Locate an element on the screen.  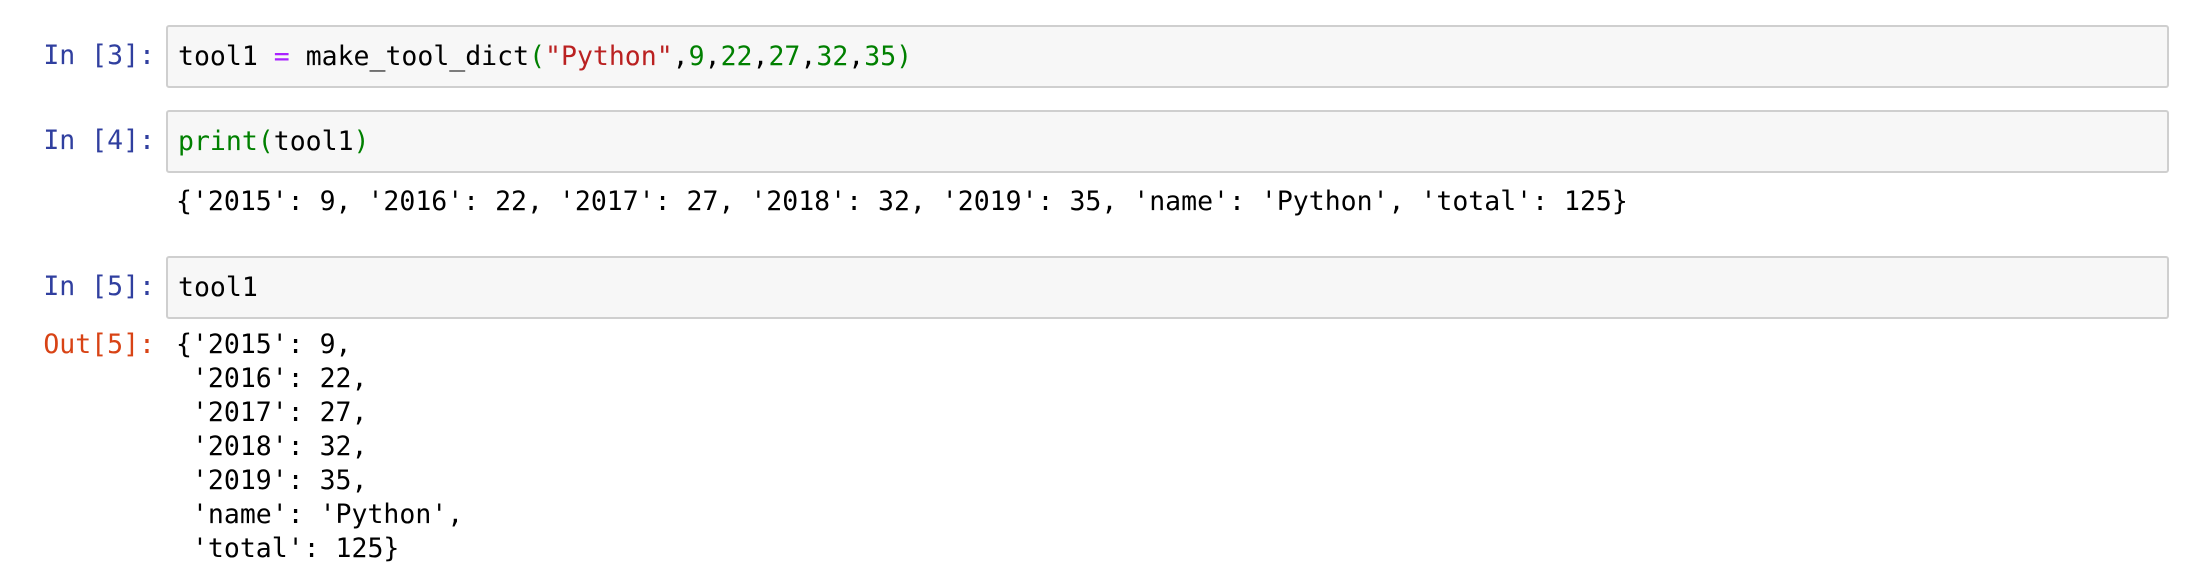
input-prompt-4: In [4]: is located at coordinates (99, 140).